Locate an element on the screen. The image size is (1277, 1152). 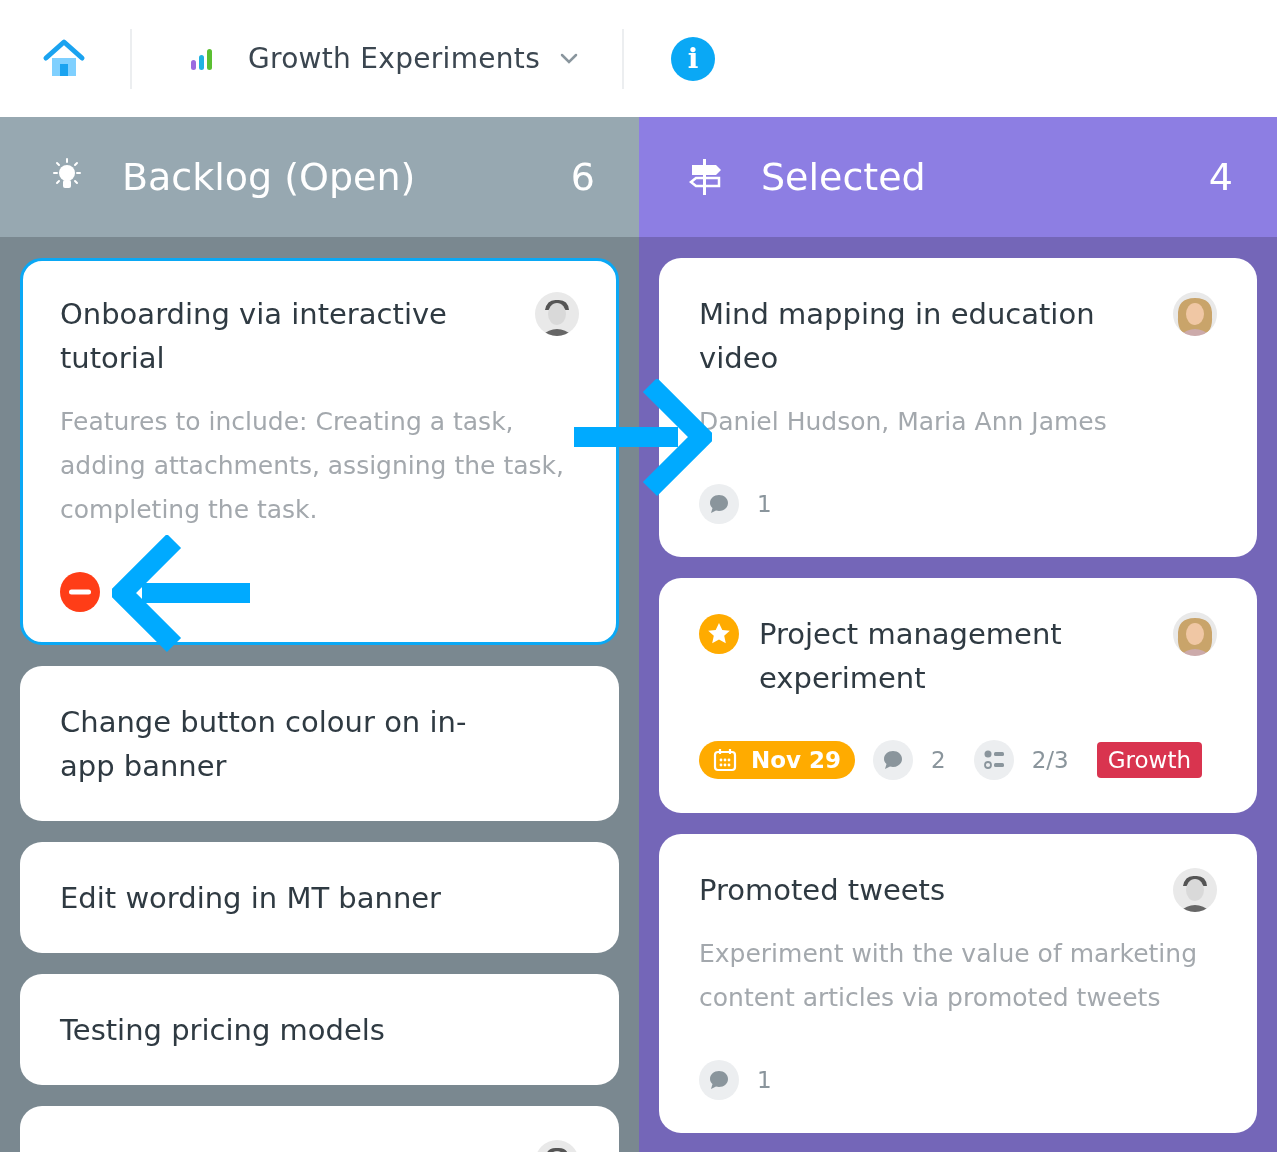
card-title: Onboarding via interactive tutorial is located at coordinates (254, 336).